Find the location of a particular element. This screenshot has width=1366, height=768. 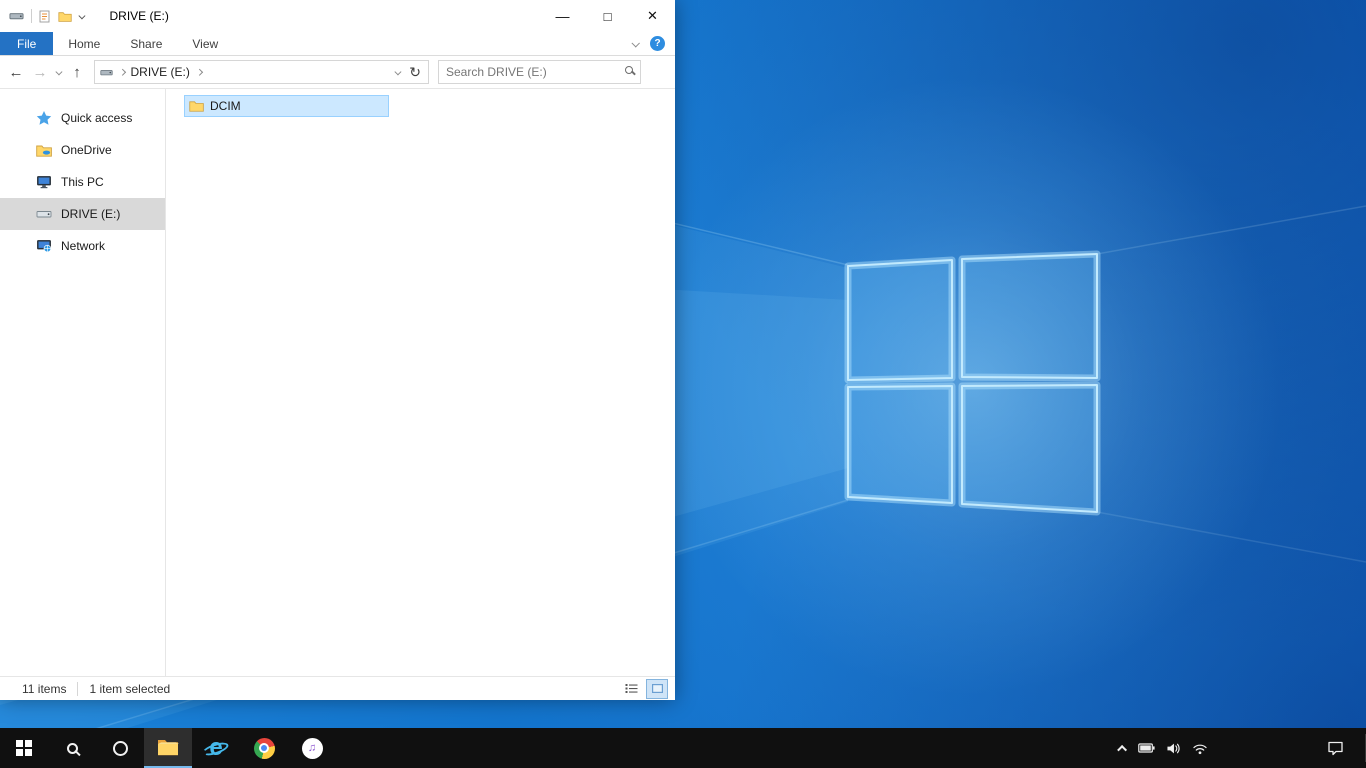

sidebar-item-drive-e: DRIVE (E:) is located at coordinates (82, 214).